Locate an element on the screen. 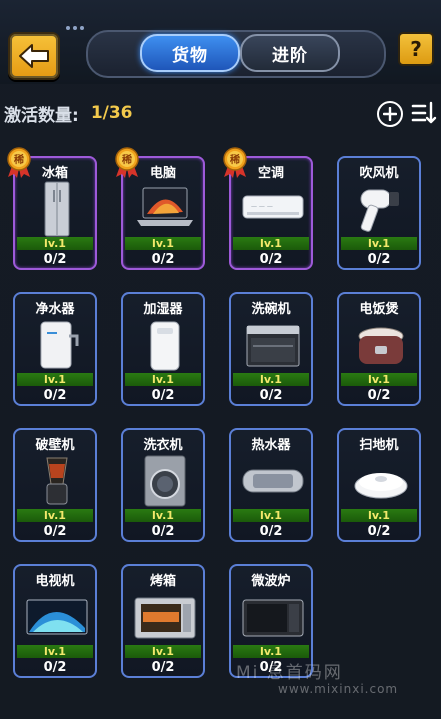 The width and height of the screenshot is (441, 719). item-card: 电饭煲 lv.1 0/2 is located at coordinates (379, 349).